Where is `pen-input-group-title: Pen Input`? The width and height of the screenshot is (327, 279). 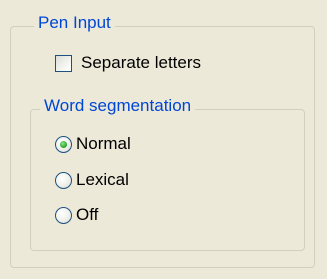
pen-input-group-title: Pen Input is located at coordinates (74, 23).